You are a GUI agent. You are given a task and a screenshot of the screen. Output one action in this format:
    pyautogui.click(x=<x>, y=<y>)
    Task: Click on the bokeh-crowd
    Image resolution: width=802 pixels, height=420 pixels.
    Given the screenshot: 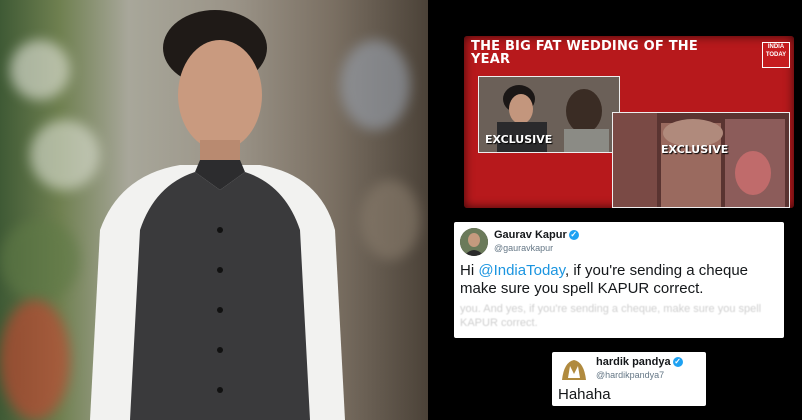 What is the action you would take?
    pyautogui.click(x=390, y=220)
    